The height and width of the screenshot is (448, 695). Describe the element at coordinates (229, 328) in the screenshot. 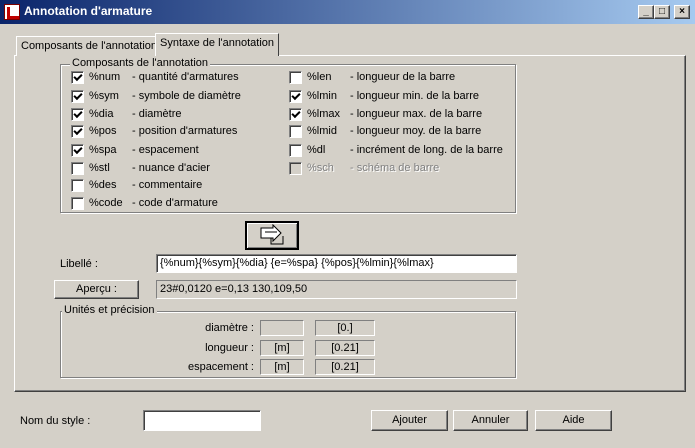

I see `unit-row-label: diamètre :` at that location.